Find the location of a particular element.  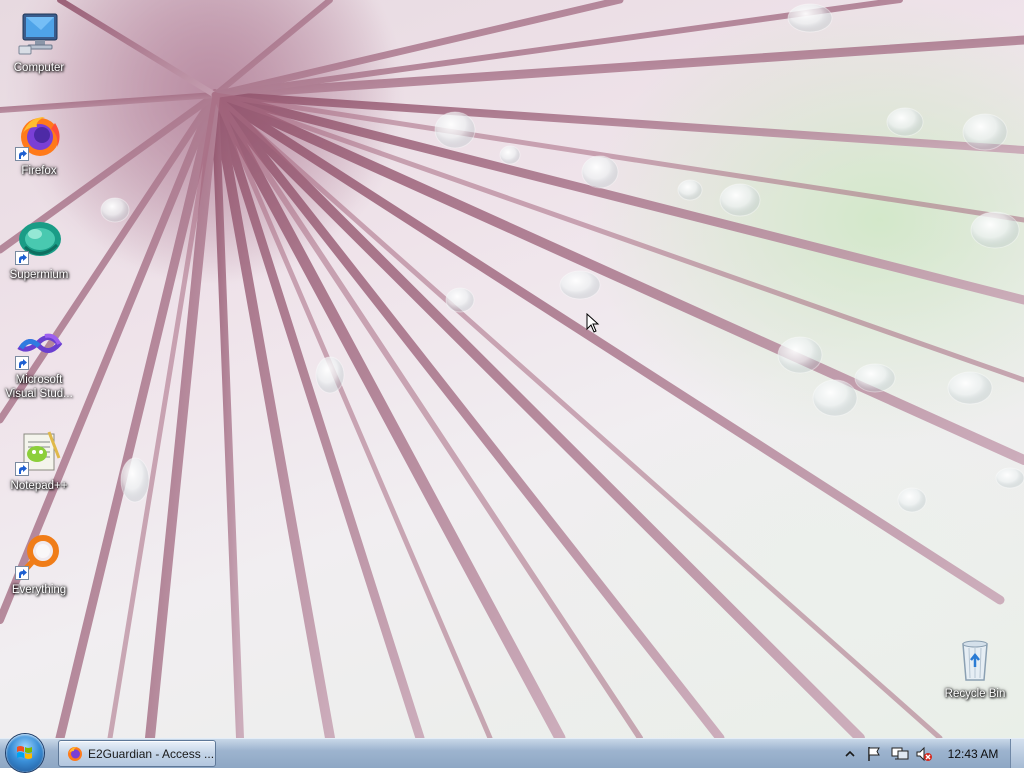

volume-muted-icon is located at coordinates (924, 754).